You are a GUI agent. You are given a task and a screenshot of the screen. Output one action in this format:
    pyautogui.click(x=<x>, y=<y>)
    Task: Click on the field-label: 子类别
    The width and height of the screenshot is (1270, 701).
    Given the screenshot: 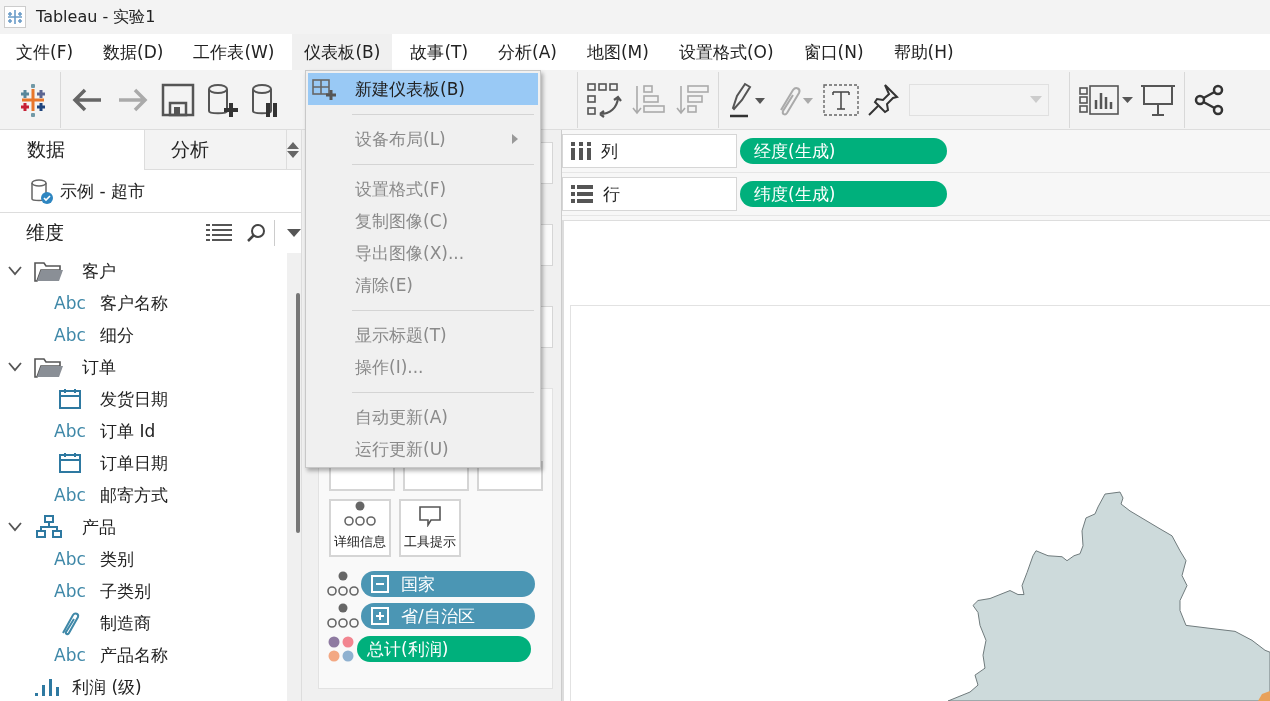 What is the action you would take?
    pyautogui.click(x=125, y=591)
    